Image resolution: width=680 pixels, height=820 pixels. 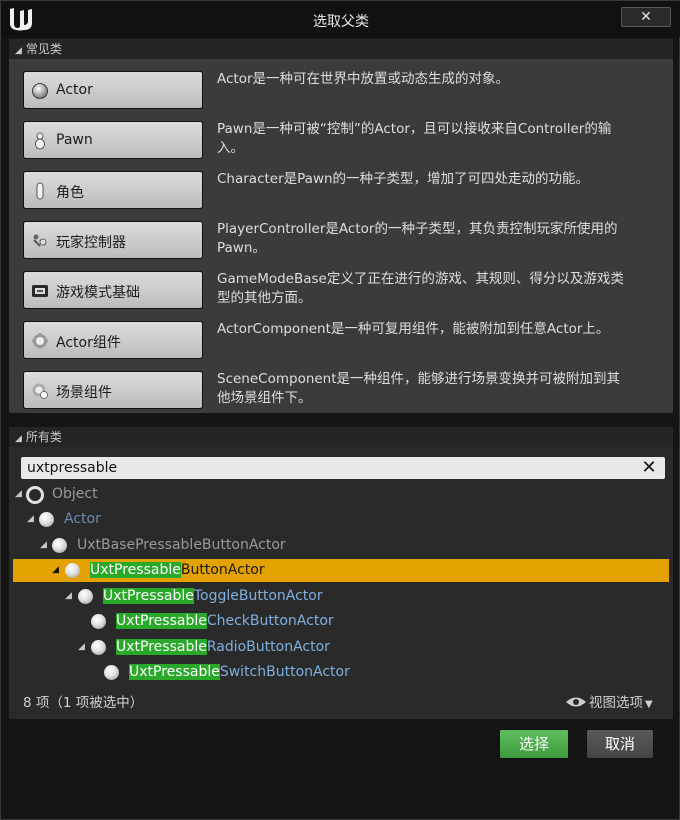 What do you see at coordinates (113, 90) in the screenshot?
I see `actor-class-button: Actor` at bounding box center [113, 90].